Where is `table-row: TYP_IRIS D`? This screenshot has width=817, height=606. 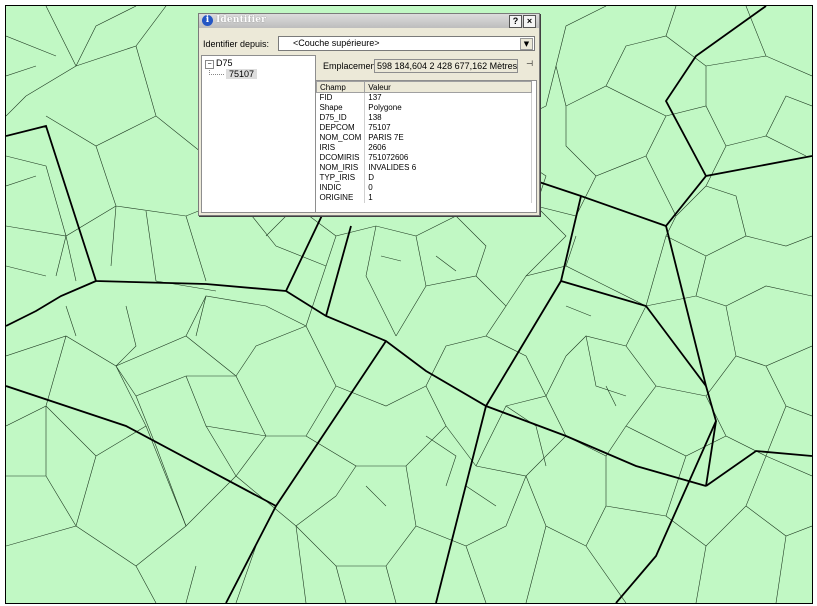 table-row: TYP_IRIS D is located at coordinates (424, 178).